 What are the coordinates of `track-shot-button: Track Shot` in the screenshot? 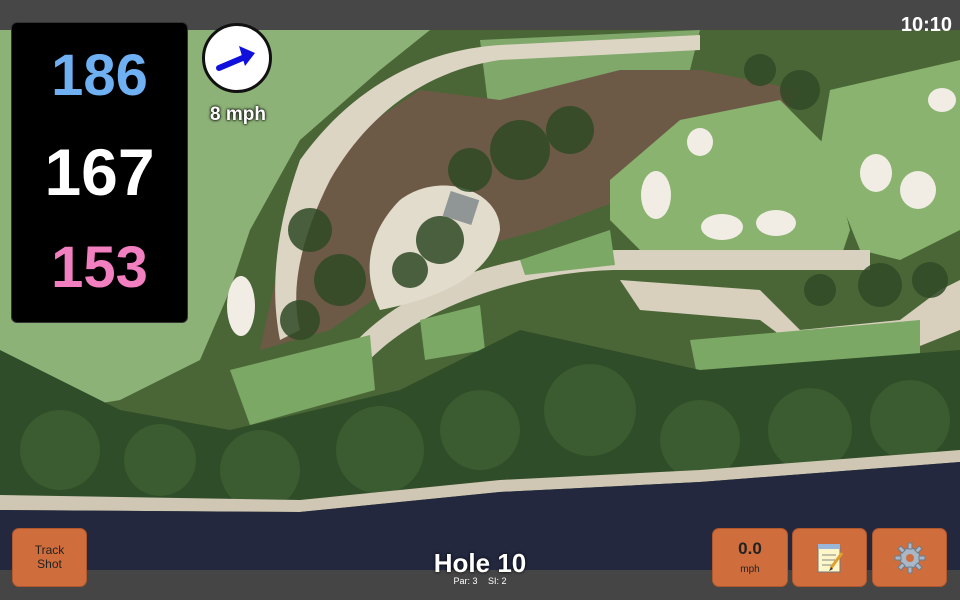 It's located at (49, 557).